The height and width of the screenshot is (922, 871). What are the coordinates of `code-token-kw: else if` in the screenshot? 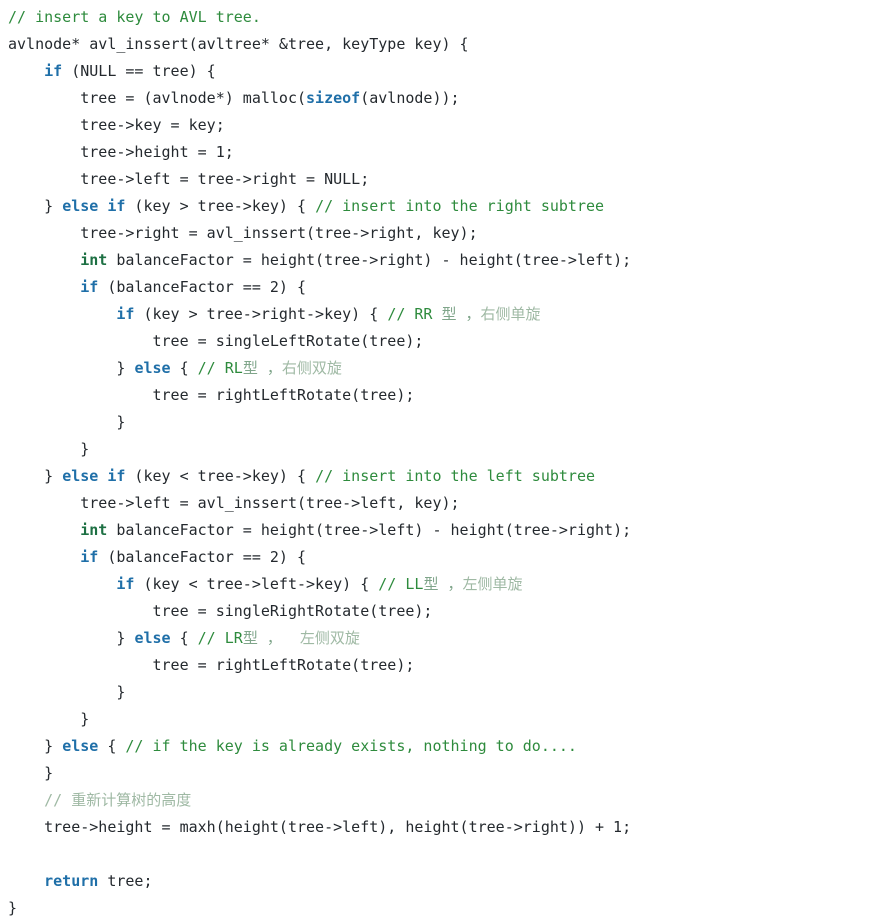 It's located at (94, 476).